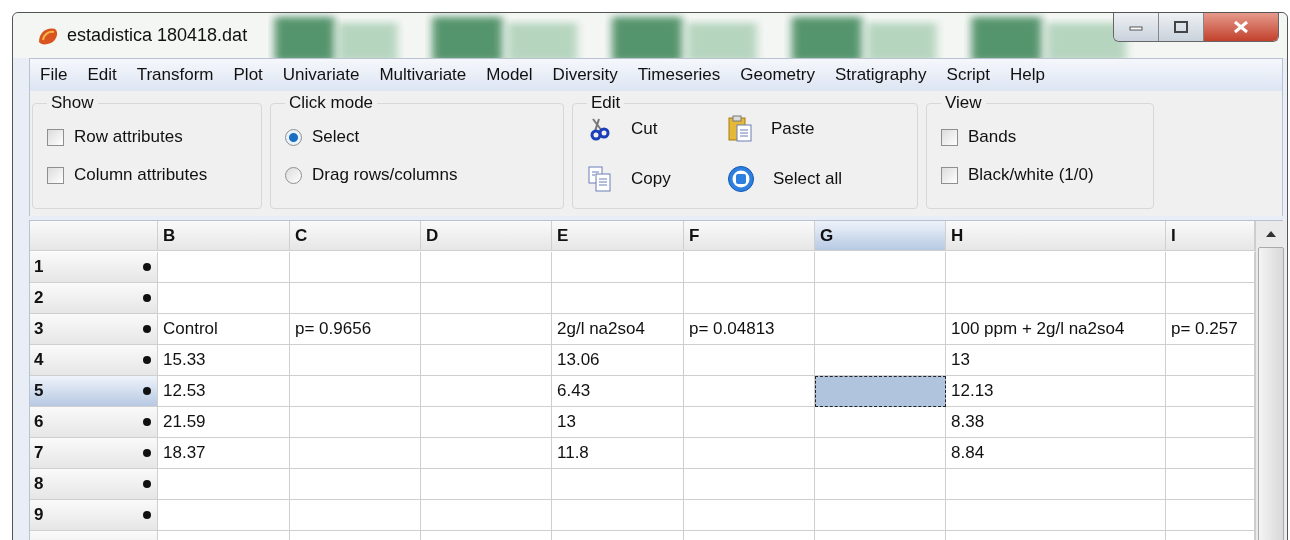 Image resolution: width=1290 pixels, height=540 pixels. I want to click on clipboard-icon, so click(740, 129).